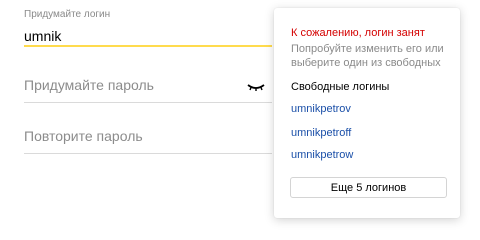 Image resolution: width=480 pixels, height=240 pixels. I want to click on login-input-value: umnik, so click(42, 36).